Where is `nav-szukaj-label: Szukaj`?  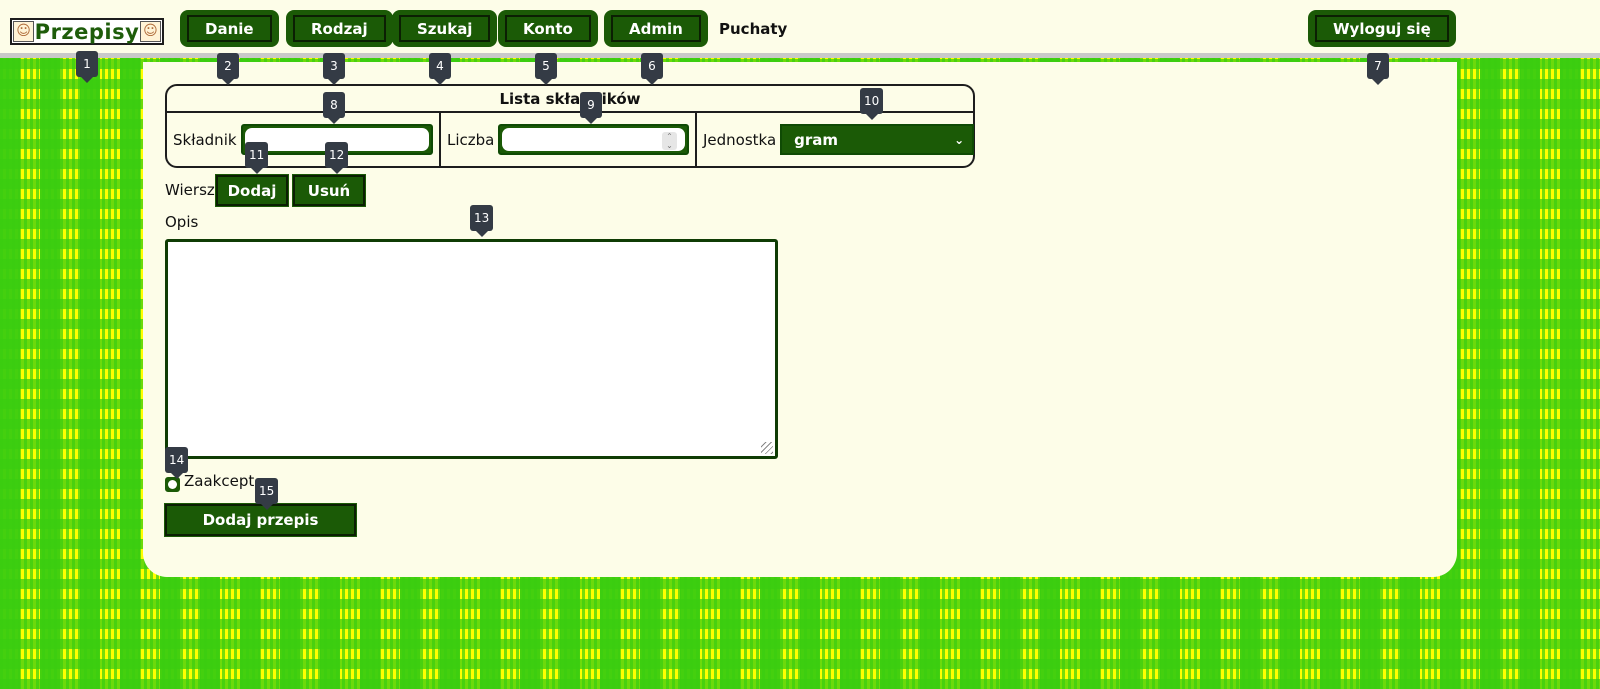 nav-szukaj-label: Szukaj is located at coordinates (445, 28).